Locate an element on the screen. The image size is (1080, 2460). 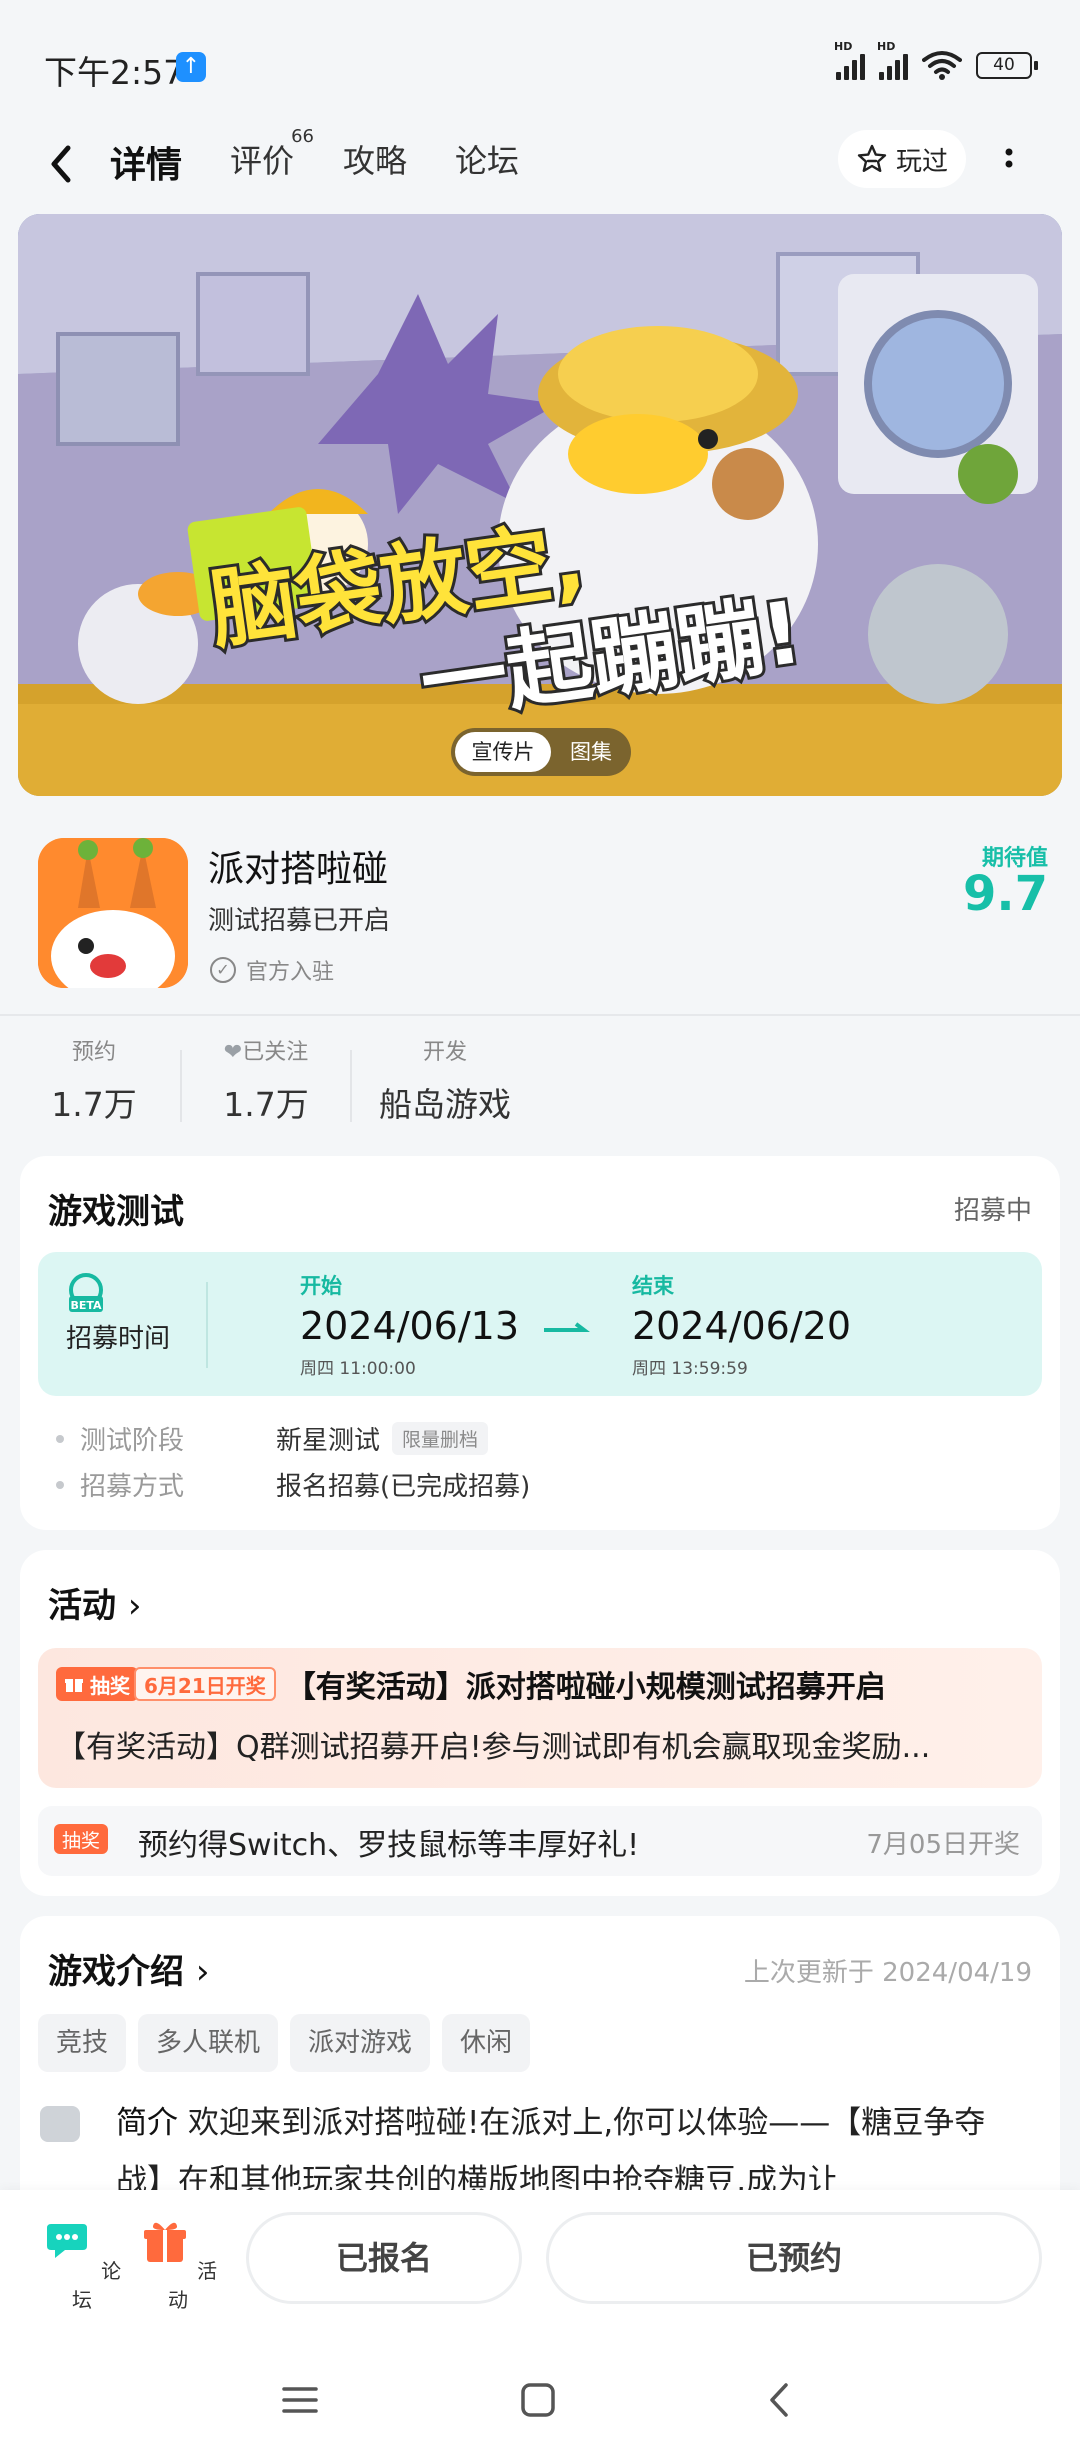
gallery-tab: 图集 is located at coordinates (591, 752).